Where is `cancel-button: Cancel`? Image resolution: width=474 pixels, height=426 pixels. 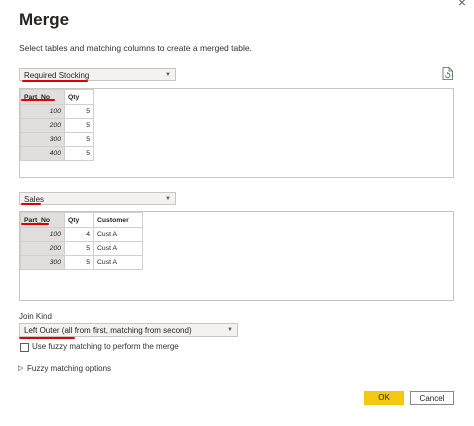 cancel-button: Cancel is located at coordinates (432, 398).